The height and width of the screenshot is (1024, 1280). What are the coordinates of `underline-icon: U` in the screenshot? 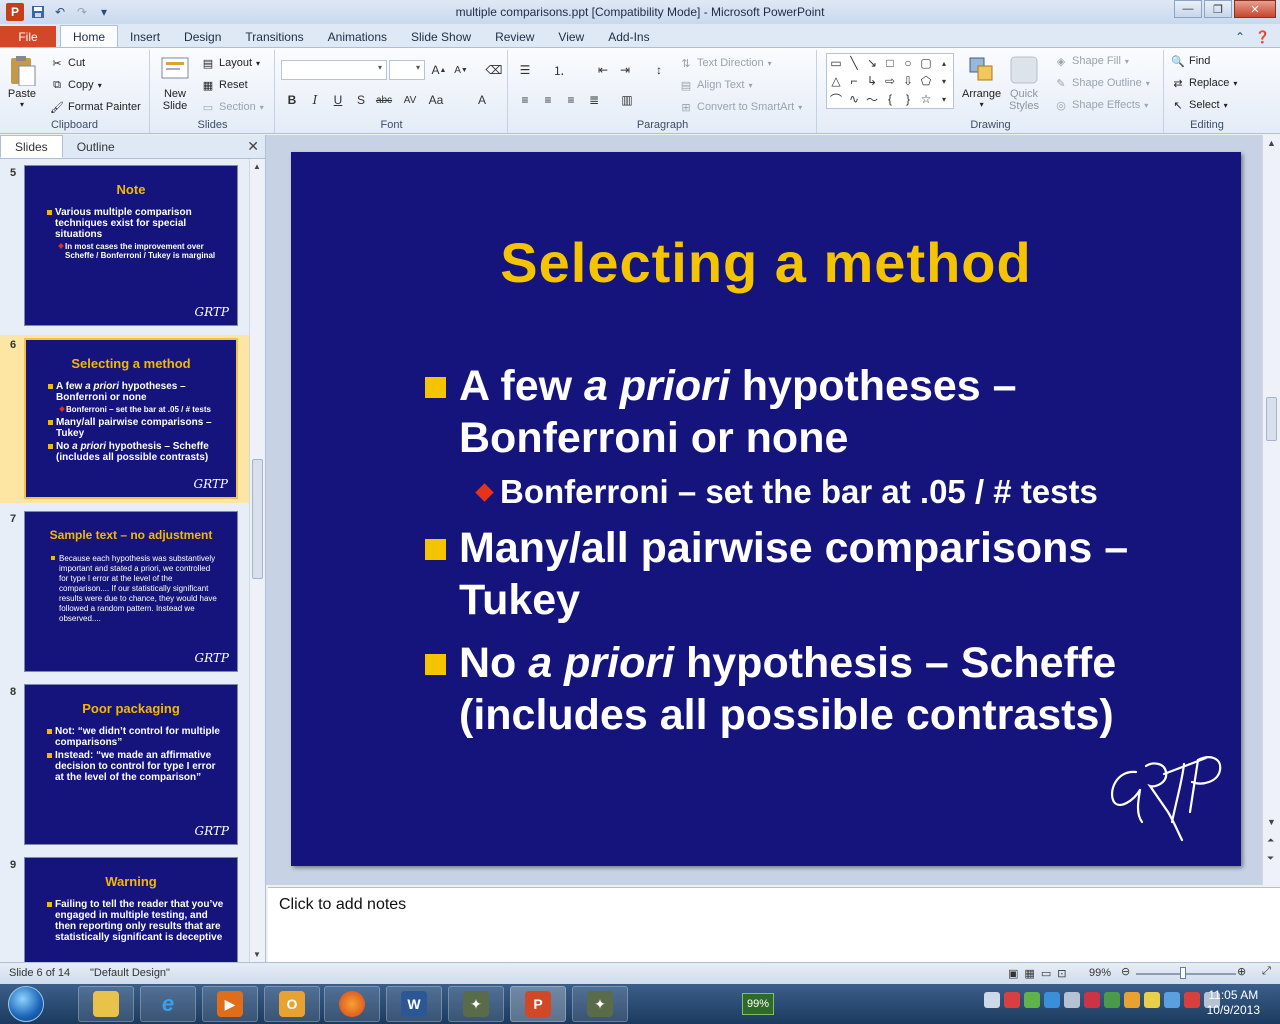 It's located at (338, 100).